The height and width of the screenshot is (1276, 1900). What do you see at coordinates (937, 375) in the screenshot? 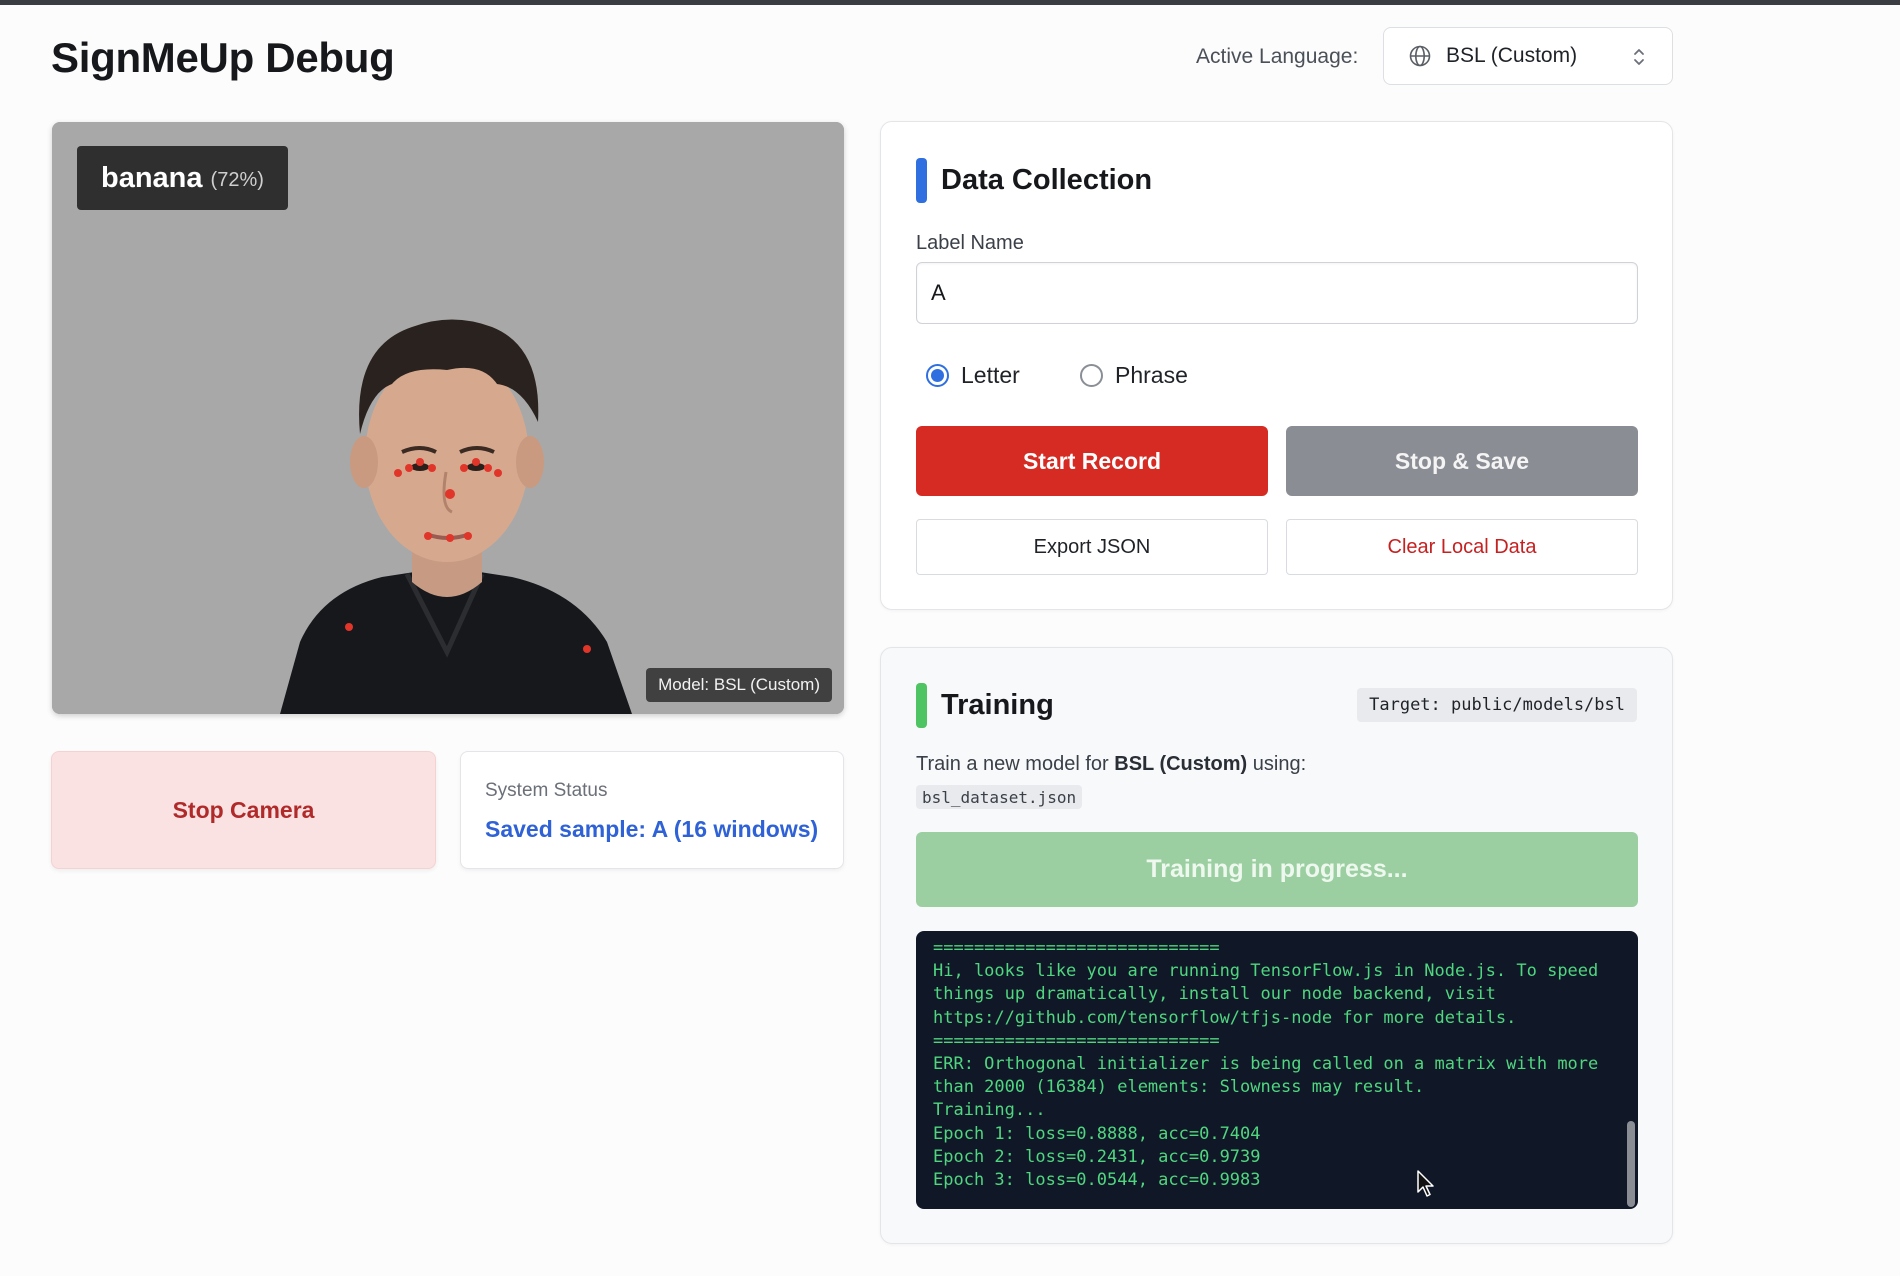
I see `radio-letter-indicator` at bounding box center [937, 375].